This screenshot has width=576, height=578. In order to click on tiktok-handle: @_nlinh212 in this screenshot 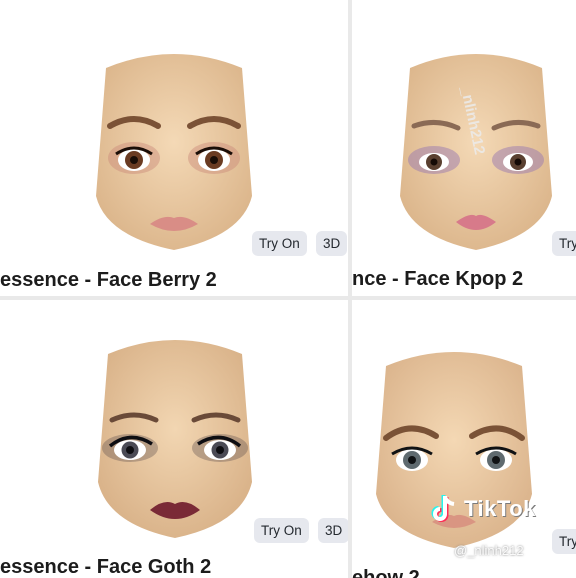, I will do `click(489, 550)`.